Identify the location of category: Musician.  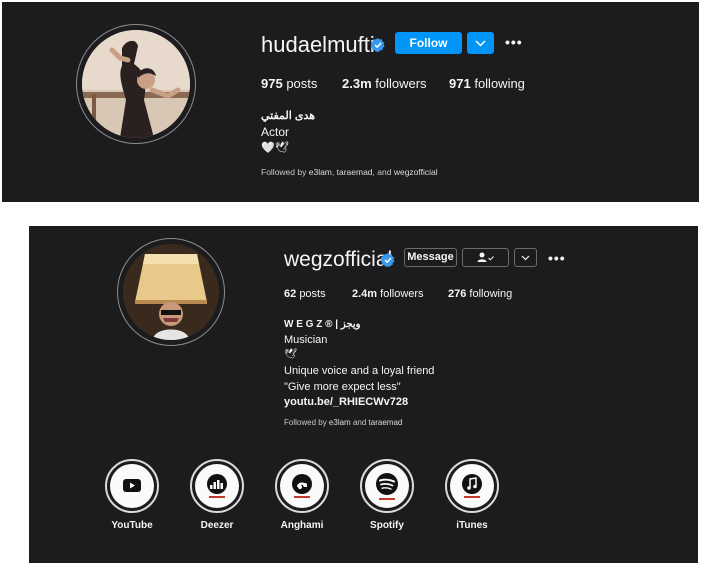
(306, 340).